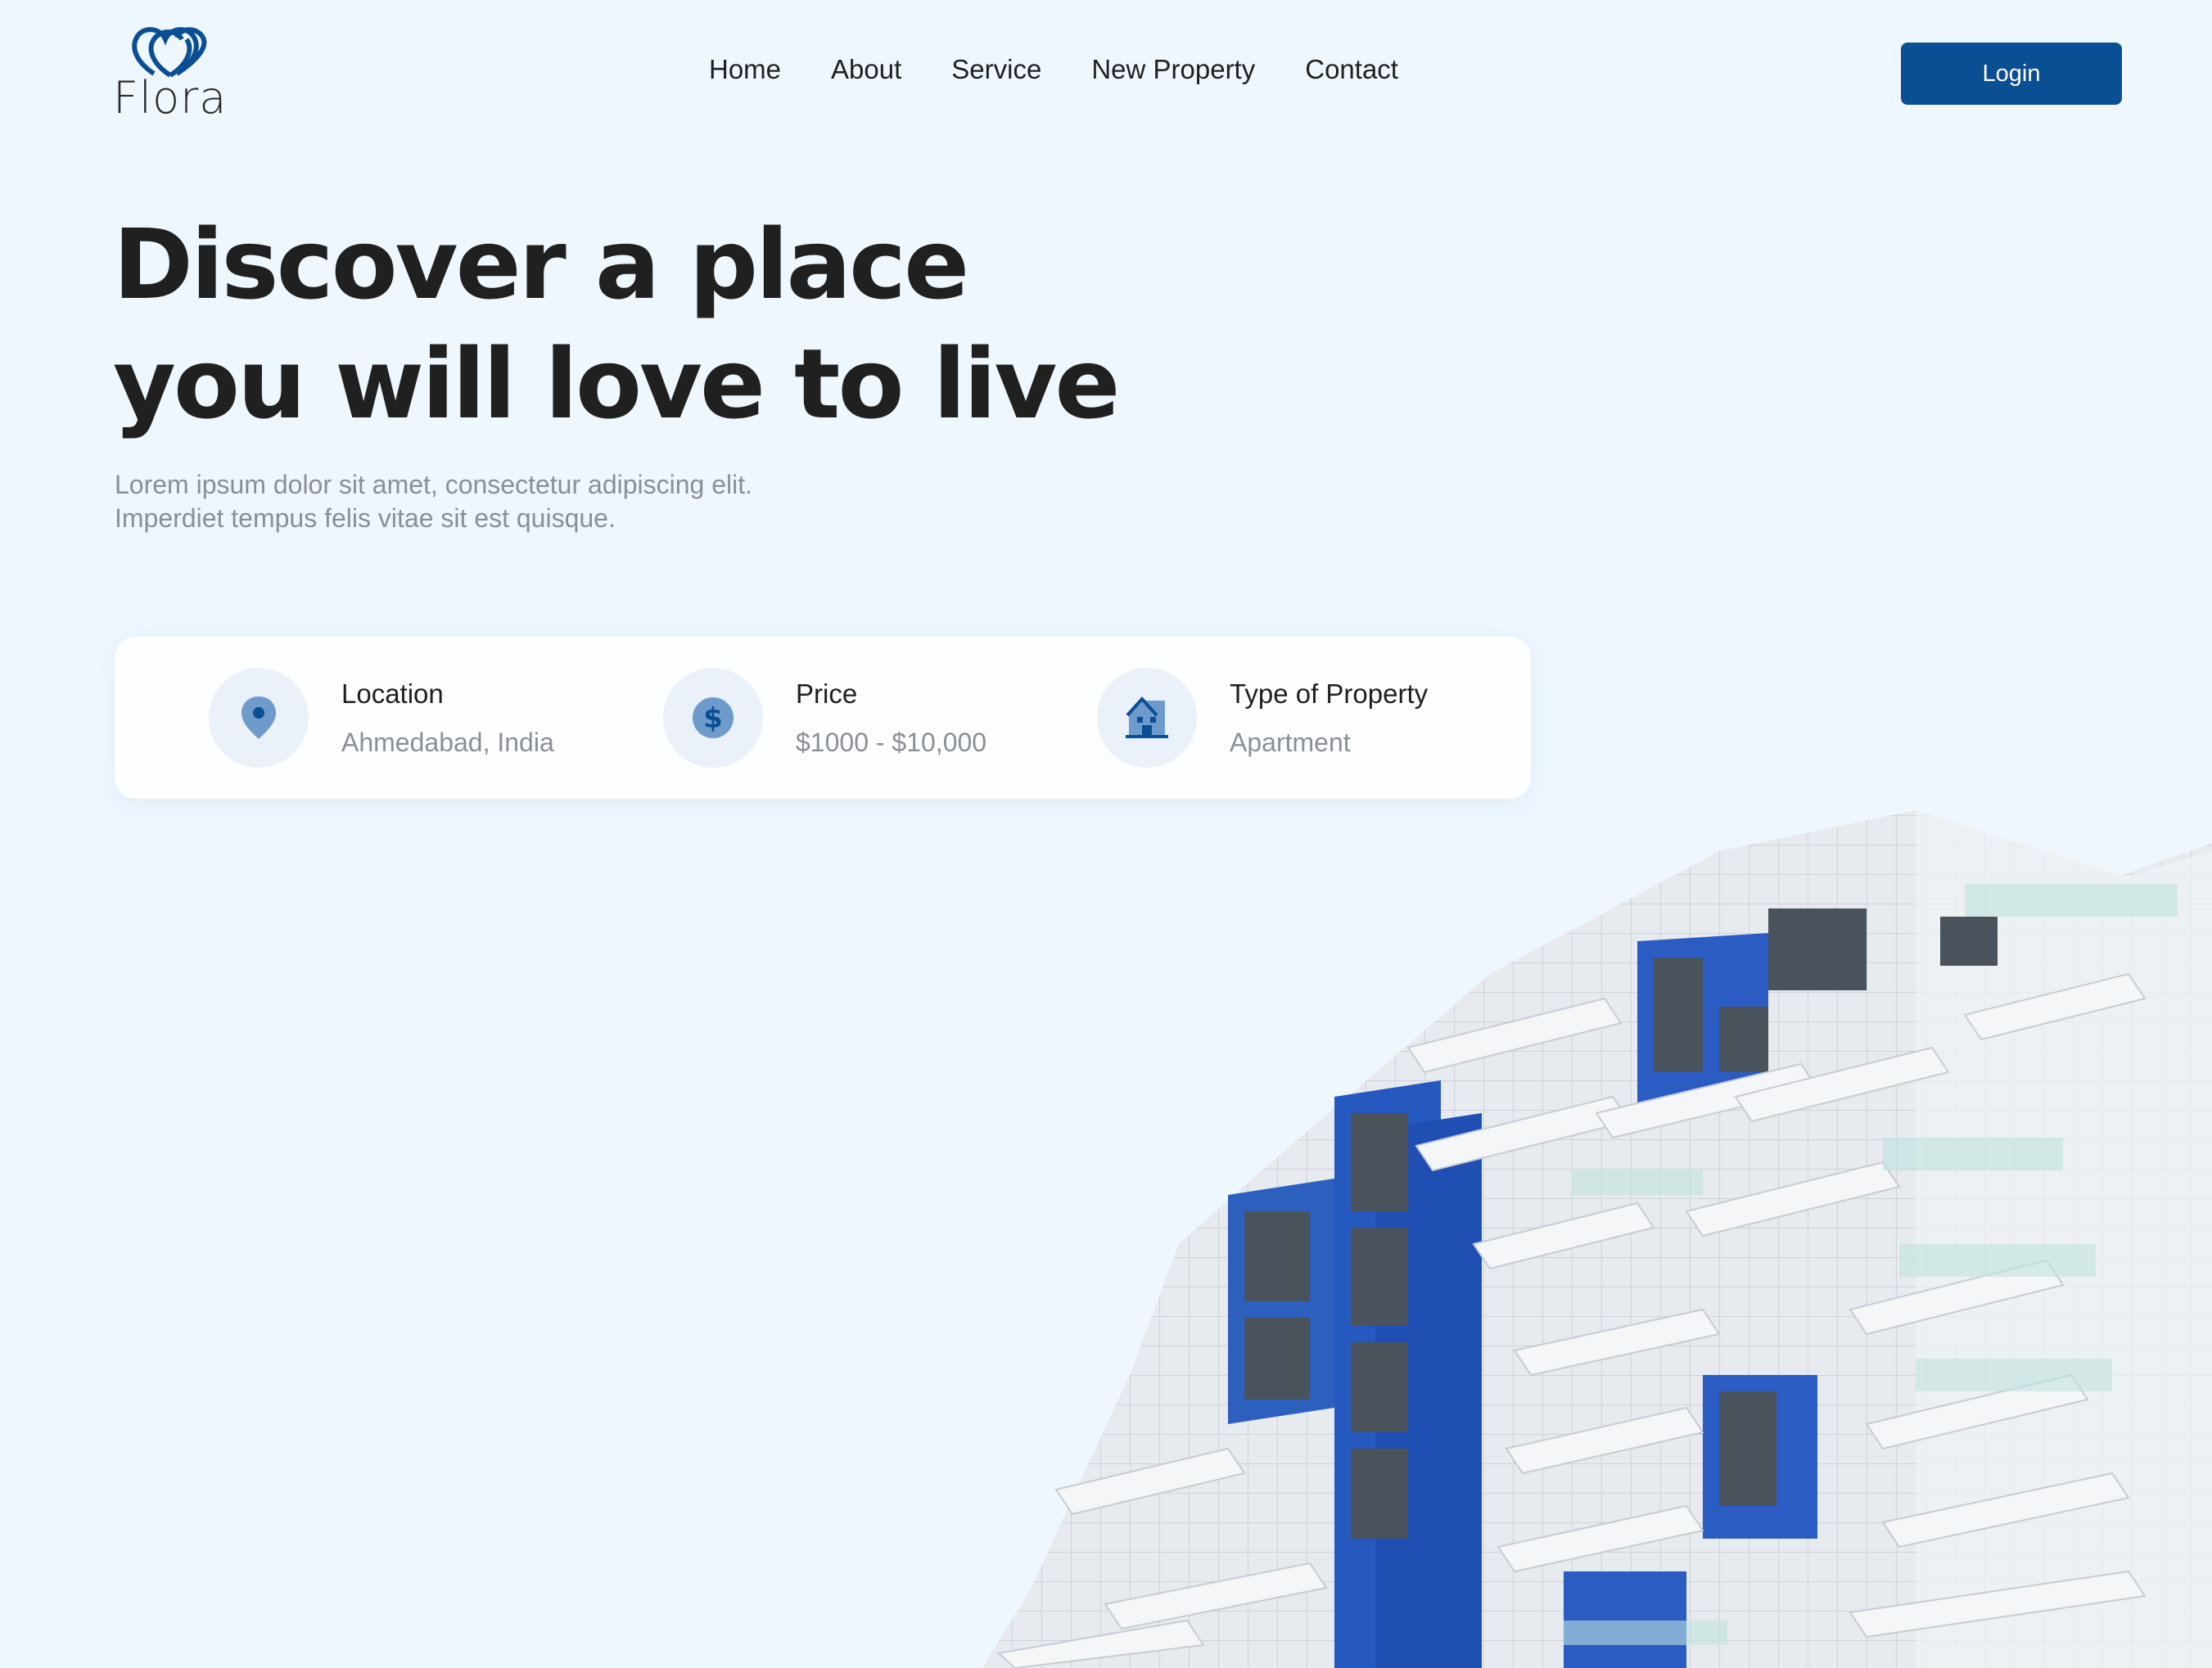 Image resolution: width=2212 pixels, height=1668 pixels. Describe the element at coordinates (171, 98) in the screenshot. I see `brand-name: Flora` at that location.